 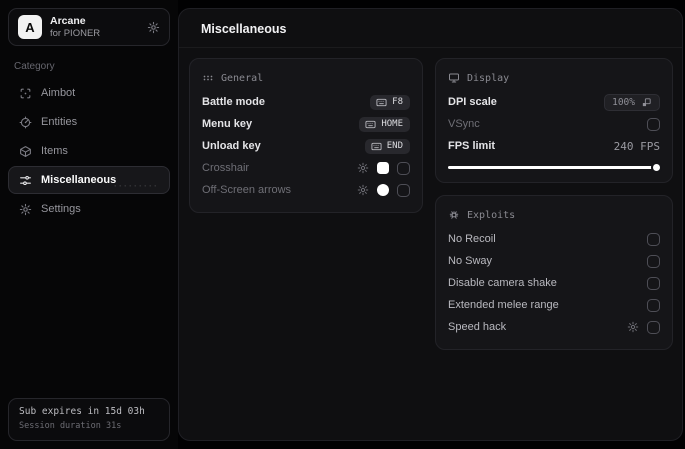 I want to click on setting-label: No Sway, so click(x=470, y=261).